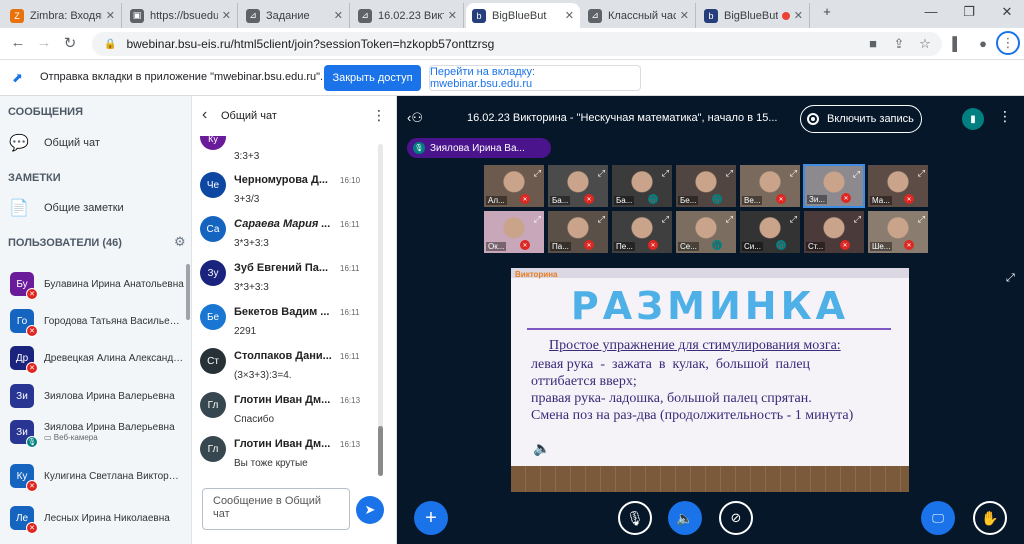  What do you see at coordinates (380, 451) in the screenshot?
I see `chat-scroll-thumb` at bounding box center [380, 451].